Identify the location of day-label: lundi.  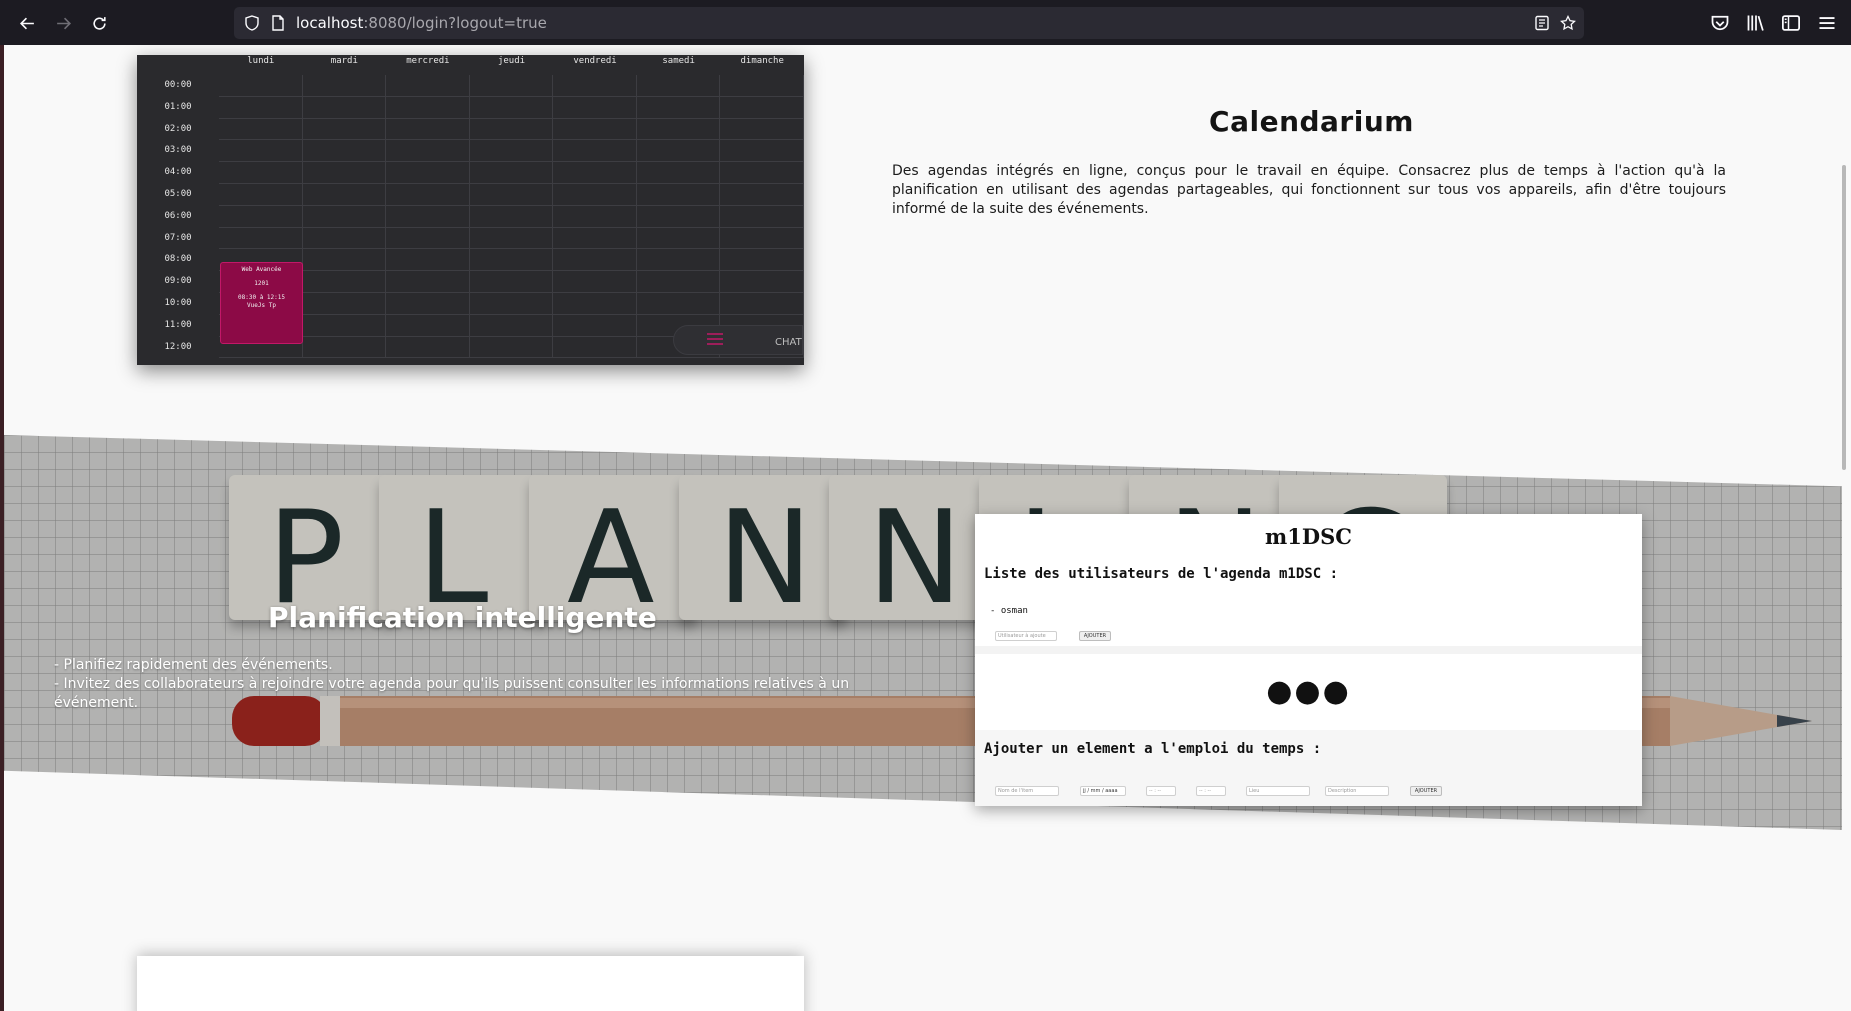
(261, 61).